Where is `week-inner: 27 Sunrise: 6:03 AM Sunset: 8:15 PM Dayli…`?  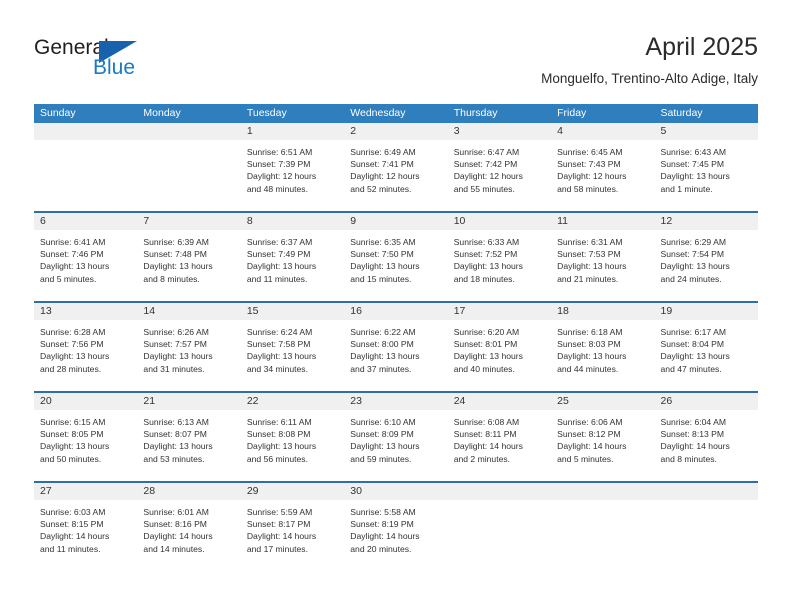 week-inner: 27 Sunrise: 6:03 AM Sunset: 8:15 PM Dayli… is located at coordinates (396, 527).